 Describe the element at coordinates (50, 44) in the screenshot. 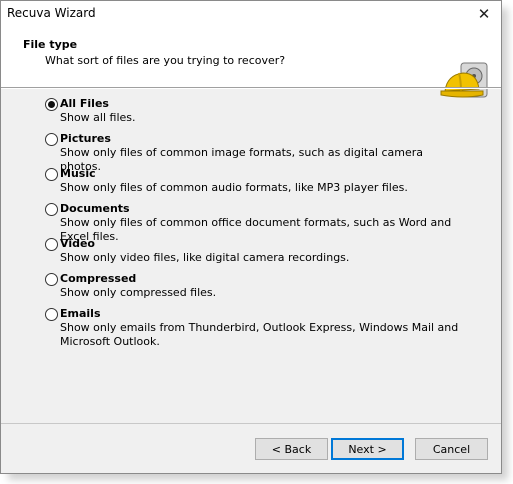

I see `page-title: File type` at that location.